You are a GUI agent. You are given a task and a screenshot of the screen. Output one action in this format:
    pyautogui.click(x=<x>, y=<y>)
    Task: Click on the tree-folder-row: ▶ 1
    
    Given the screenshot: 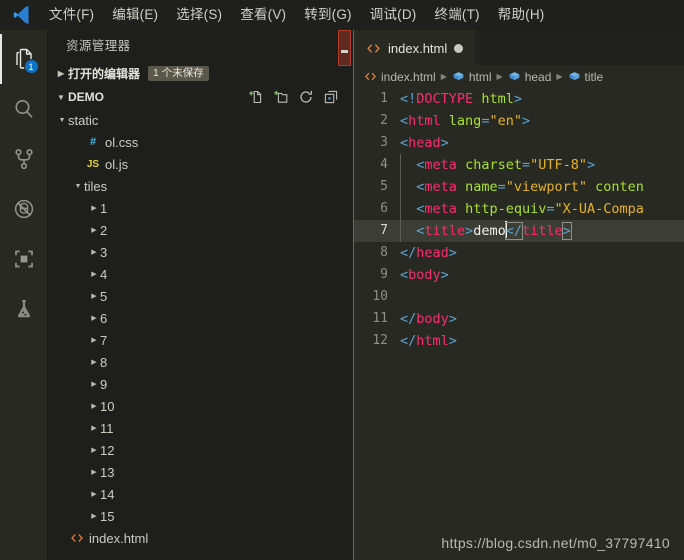 What is the action you would take?
    pyautogui.click(x=200, y=208)
    